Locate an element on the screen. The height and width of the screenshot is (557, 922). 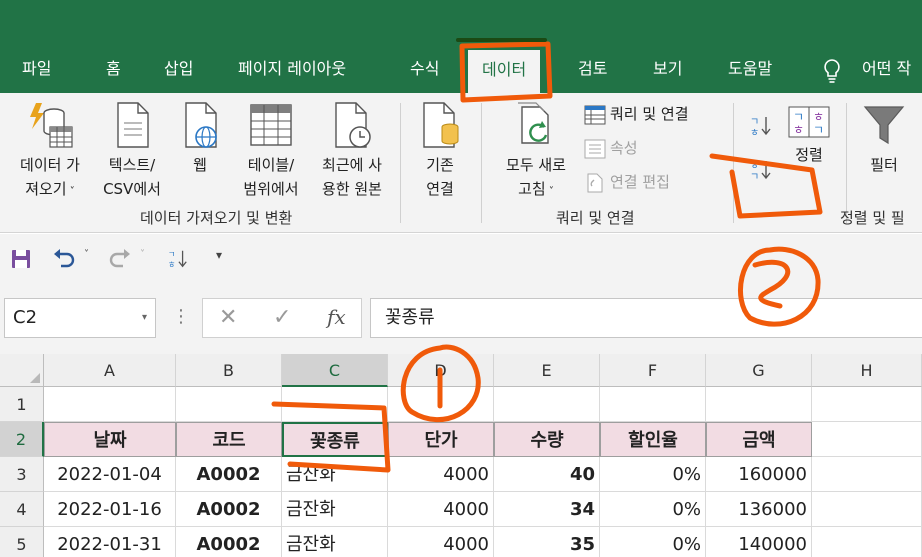
queries-connections-button: 쿼리 및 연결 is located at coordinates (636, 114).